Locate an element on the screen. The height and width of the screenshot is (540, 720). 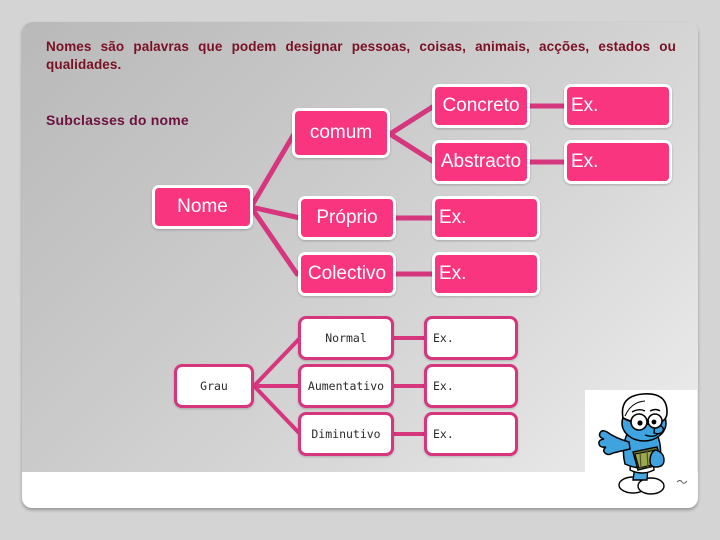
connector-grau-diminutivo is located at coordinates (277, 410).